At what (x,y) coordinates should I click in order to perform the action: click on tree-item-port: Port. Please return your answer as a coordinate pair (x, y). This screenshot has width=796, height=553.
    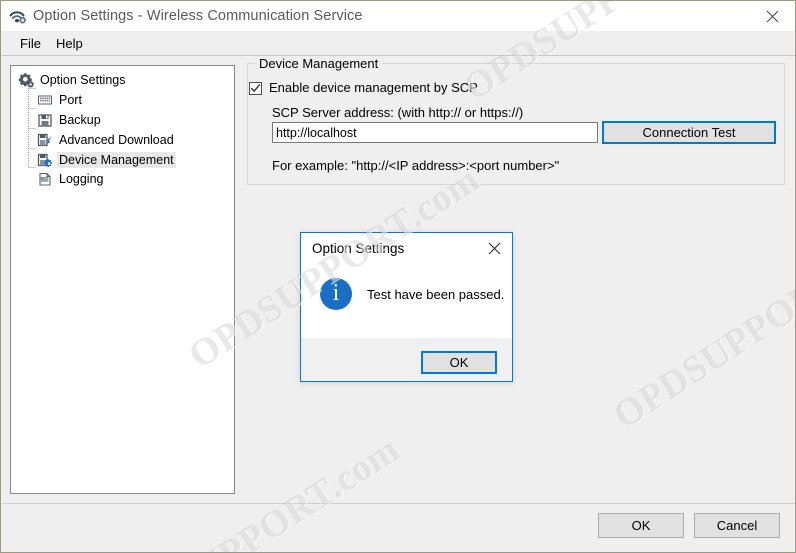
    Looking at the image, I should click on (60, 99).